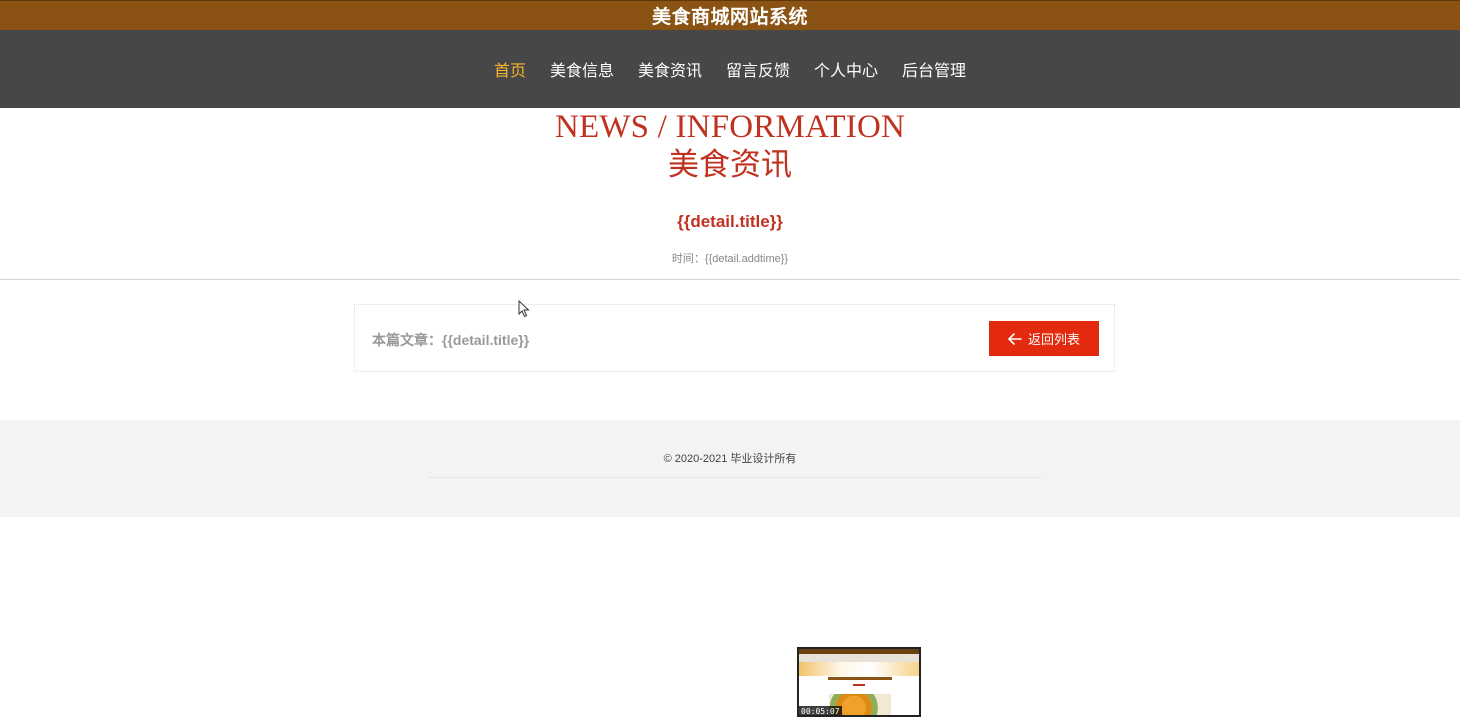 The height and width of the screenshot is (720, 1460). Describe the element at coordinates (730, 165) in the screenshot. I see `section-title-zh: 美食资讯` at that location.